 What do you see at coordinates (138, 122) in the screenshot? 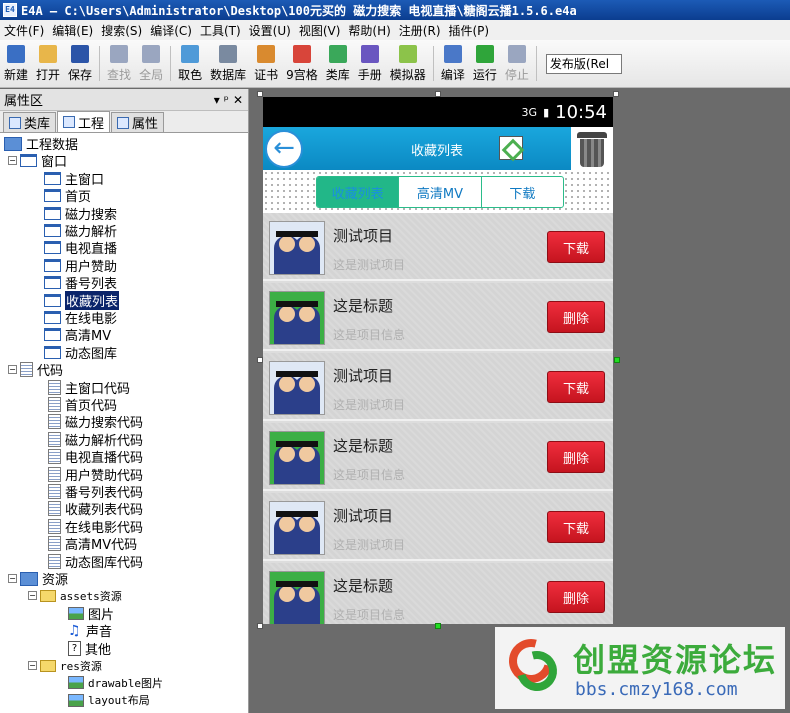
I see `tab-properties: 属性` at bounding box center [138, 122].